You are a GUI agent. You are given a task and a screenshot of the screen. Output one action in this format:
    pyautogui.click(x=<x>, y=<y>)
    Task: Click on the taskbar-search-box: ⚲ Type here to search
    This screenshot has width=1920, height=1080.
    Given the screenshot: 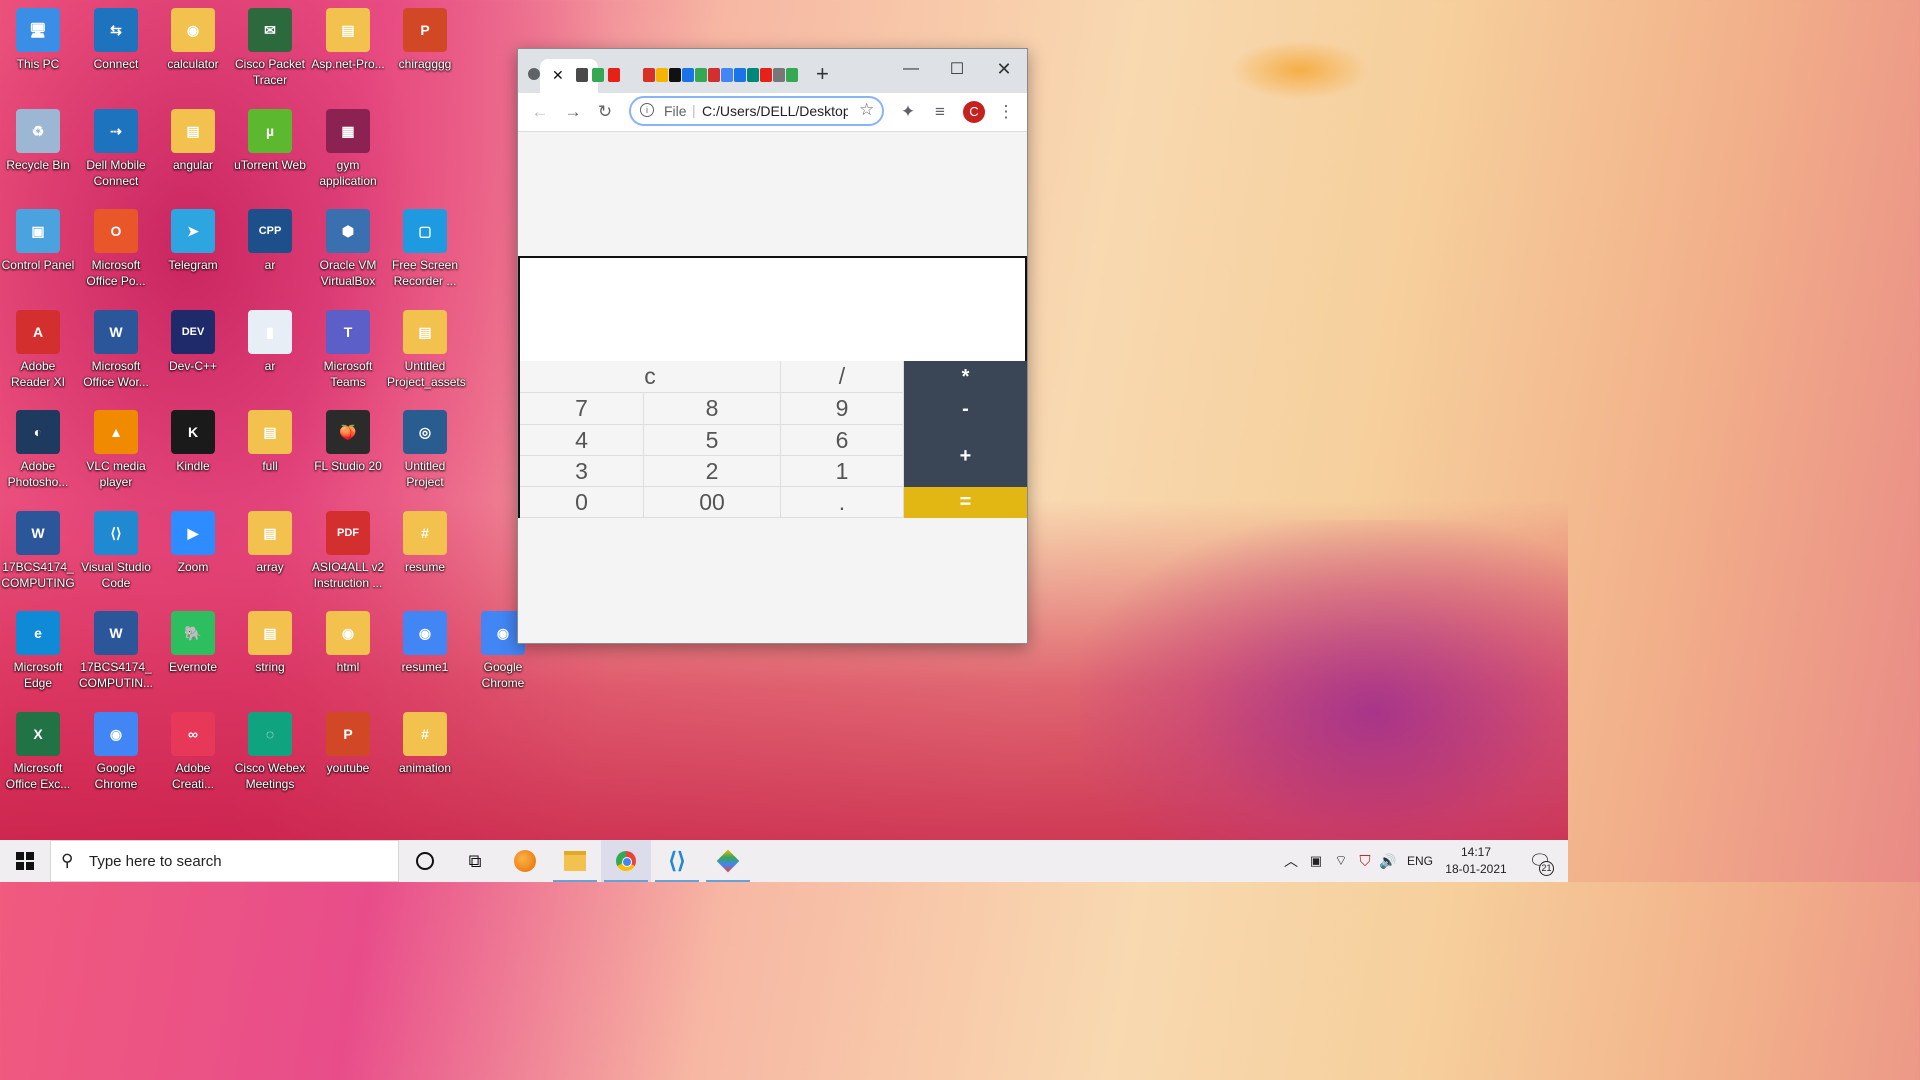 What is the action you would take?
    pyautogui.click(x=224, y=861)
    